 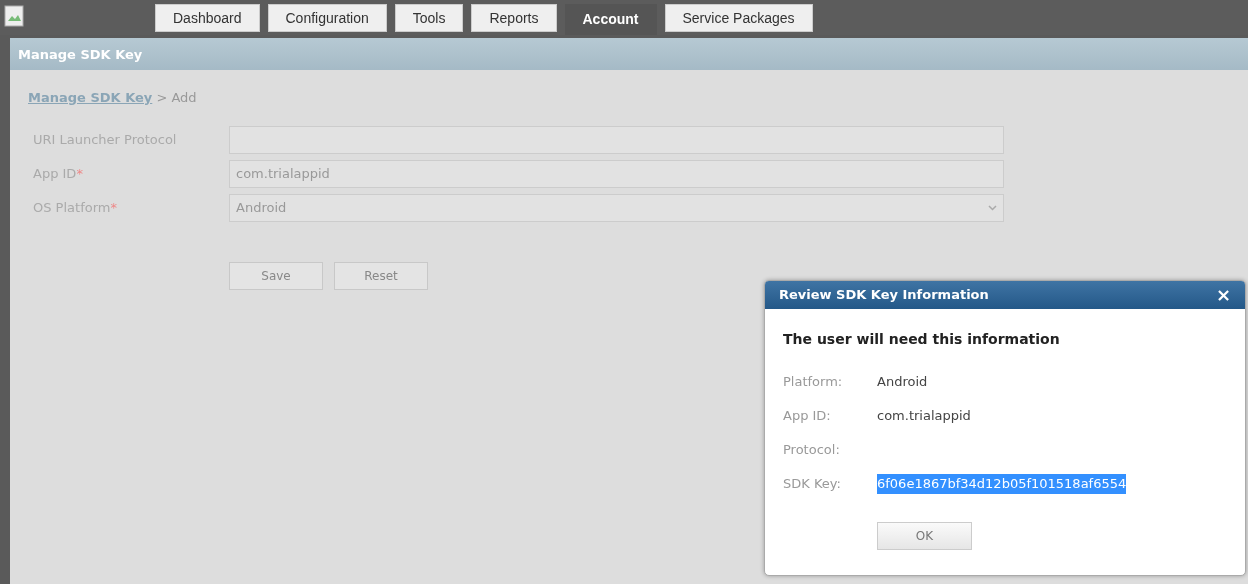 I want to click on info-value: com.trialappid, so click(x=924, y=416).